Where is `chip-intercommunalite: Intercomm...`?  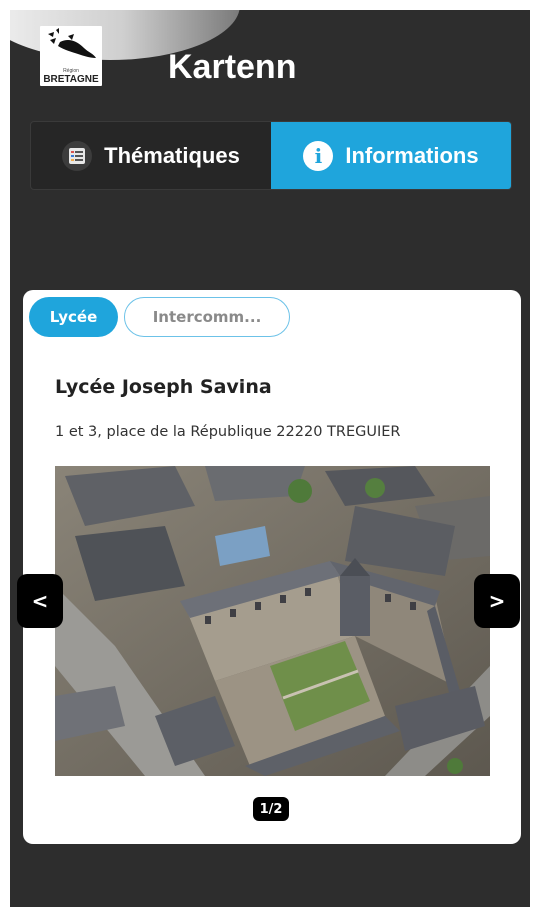
chip-intercommunalite: Intercomm... is located at coordinates (207, 317).